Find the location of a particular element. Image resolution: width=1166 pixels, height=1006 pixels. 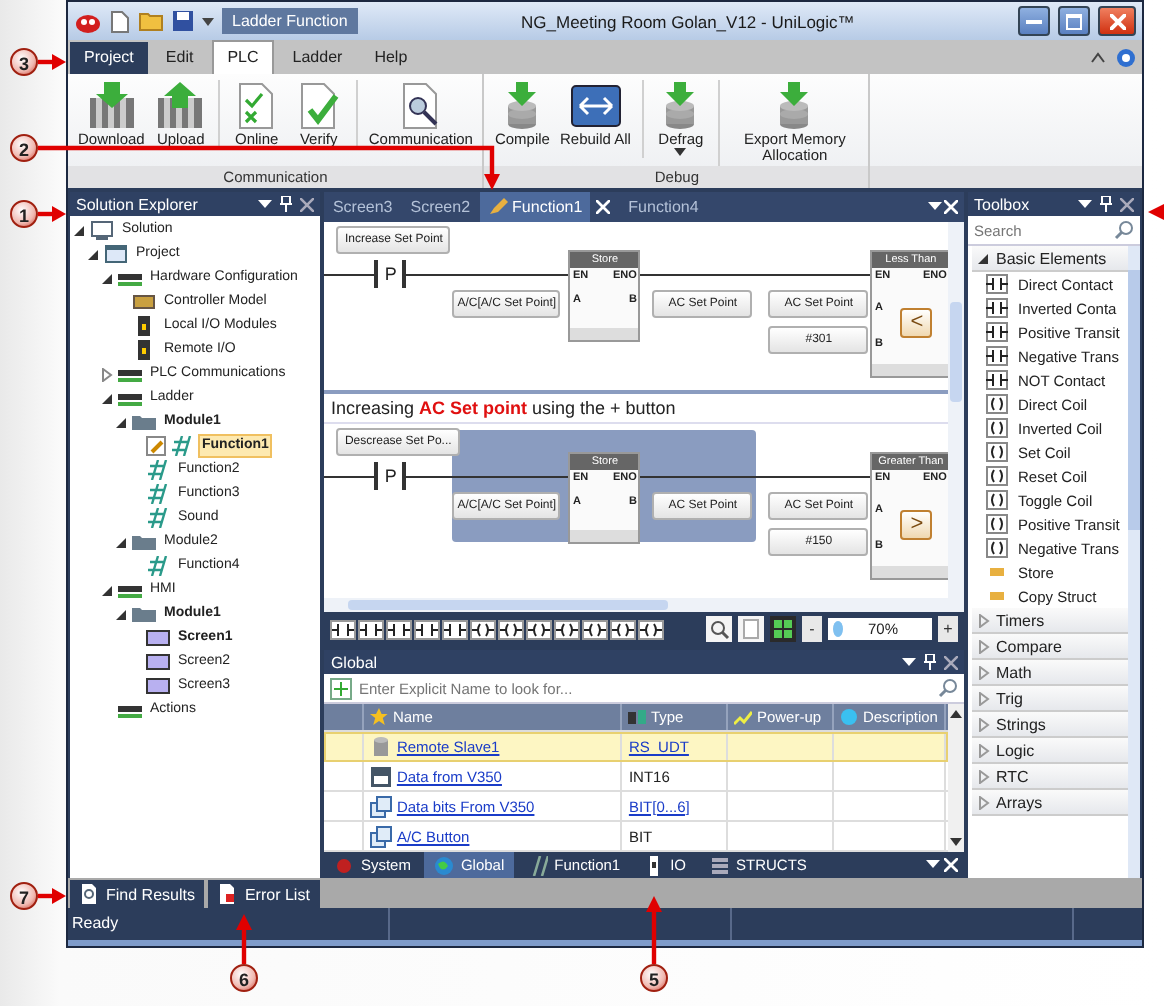

collapse-ribbon-icon is located at coordinates (1098, 57).